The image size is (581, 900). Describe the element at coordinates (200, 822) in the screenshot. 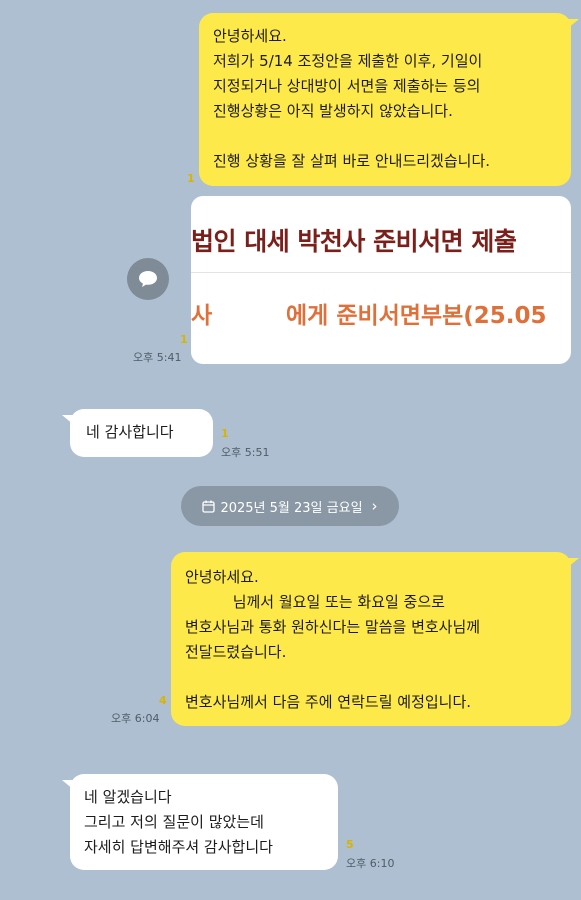

I see `message-bubble-incoming: 네 알겠습니다 그리고 저의 질문이 많았는데 자세히 답변해주셔 감사합니다` at that location.